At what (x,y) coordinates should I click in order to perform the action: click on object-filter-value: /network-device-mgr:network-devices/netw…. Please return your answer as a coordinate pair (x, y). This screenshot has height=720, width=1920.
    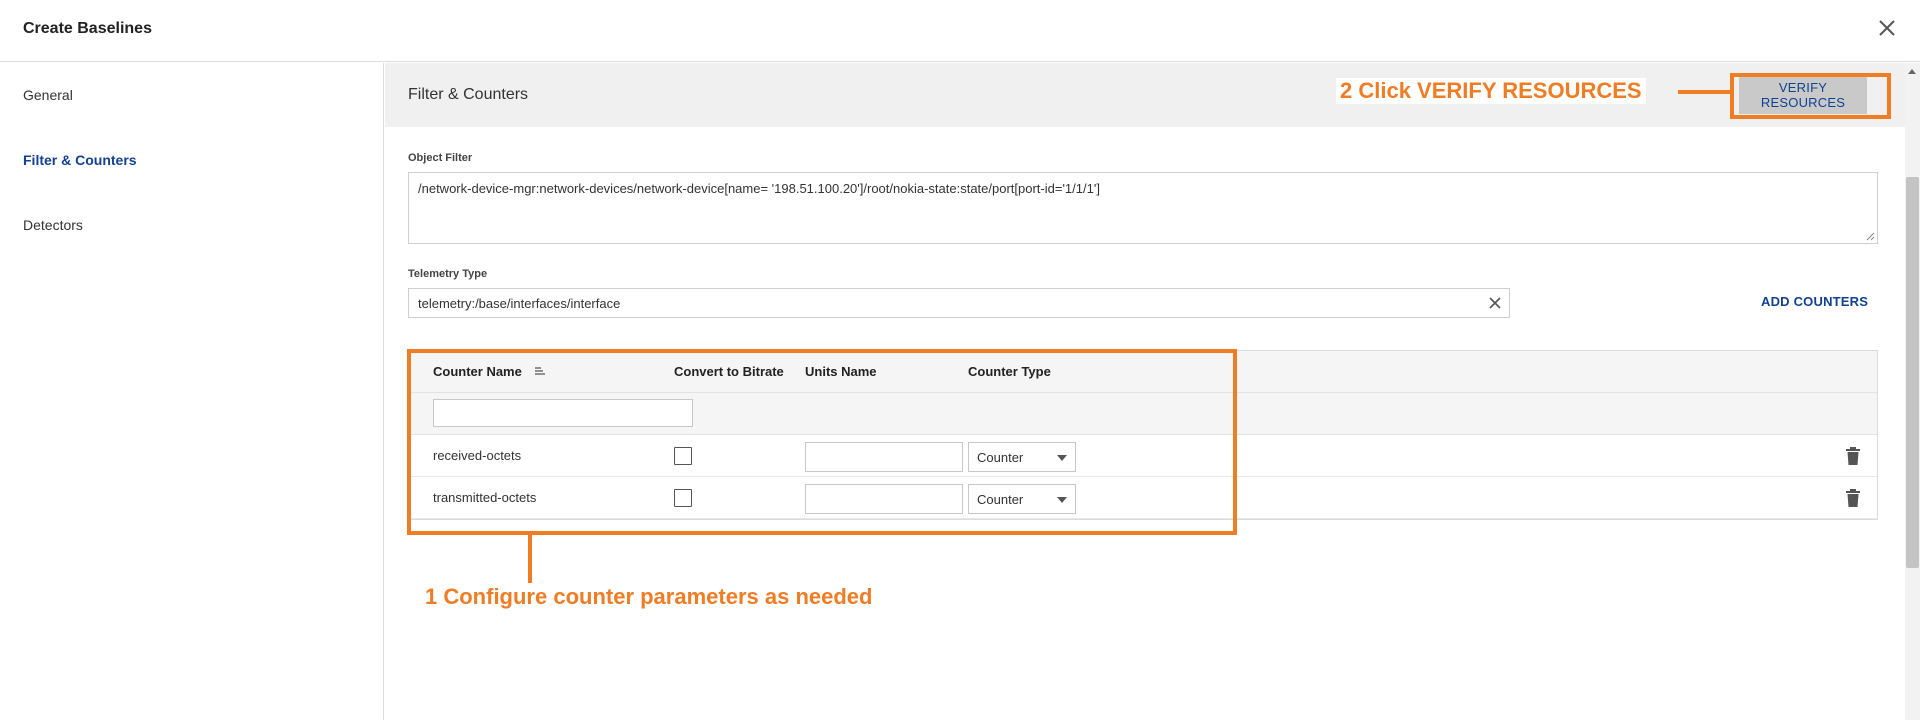
    Looking at the image, I should click on (759, 188).